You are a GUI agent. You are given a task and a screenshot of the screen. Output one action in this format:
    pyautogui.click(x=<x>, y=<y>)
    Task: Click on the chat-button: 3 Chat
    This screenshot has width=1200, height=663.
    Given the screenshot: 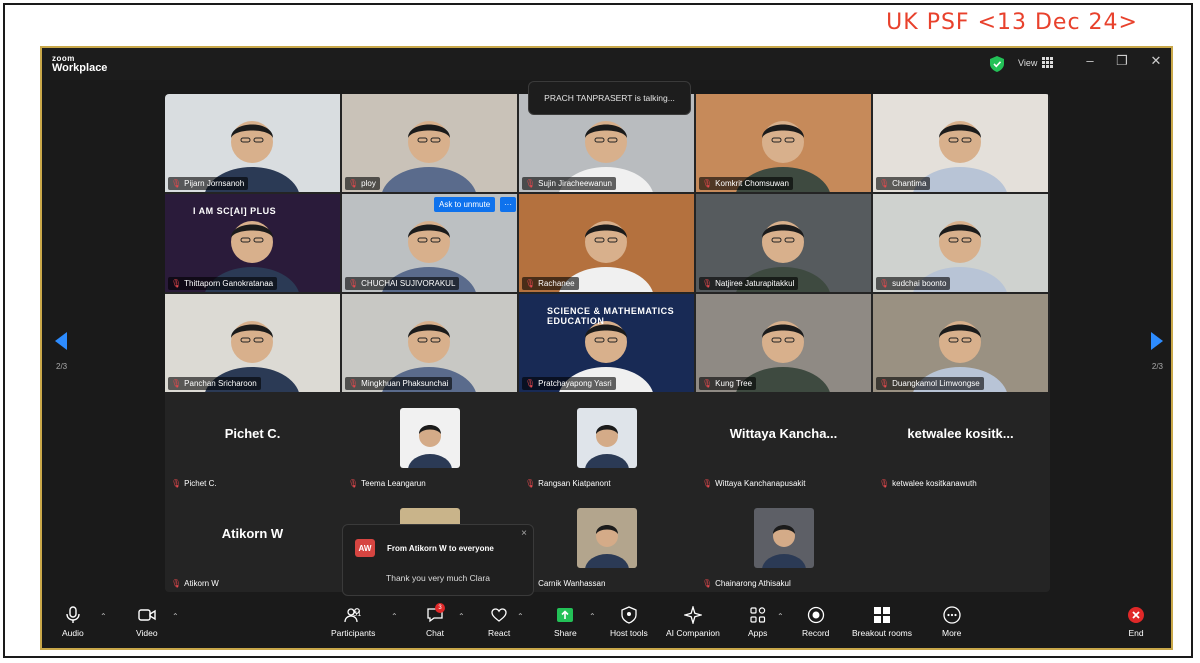 What is the action you would take?
    pyautogui.click(x=435, y=620)
    